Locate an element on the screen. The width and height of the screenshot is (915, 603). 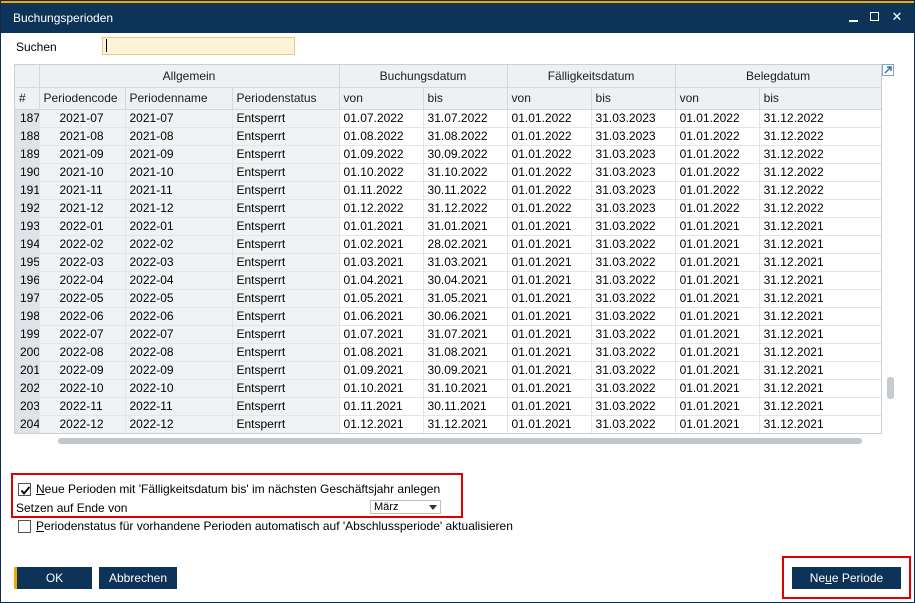
col-header-posting-from: von is located at coordinates (381, 98).